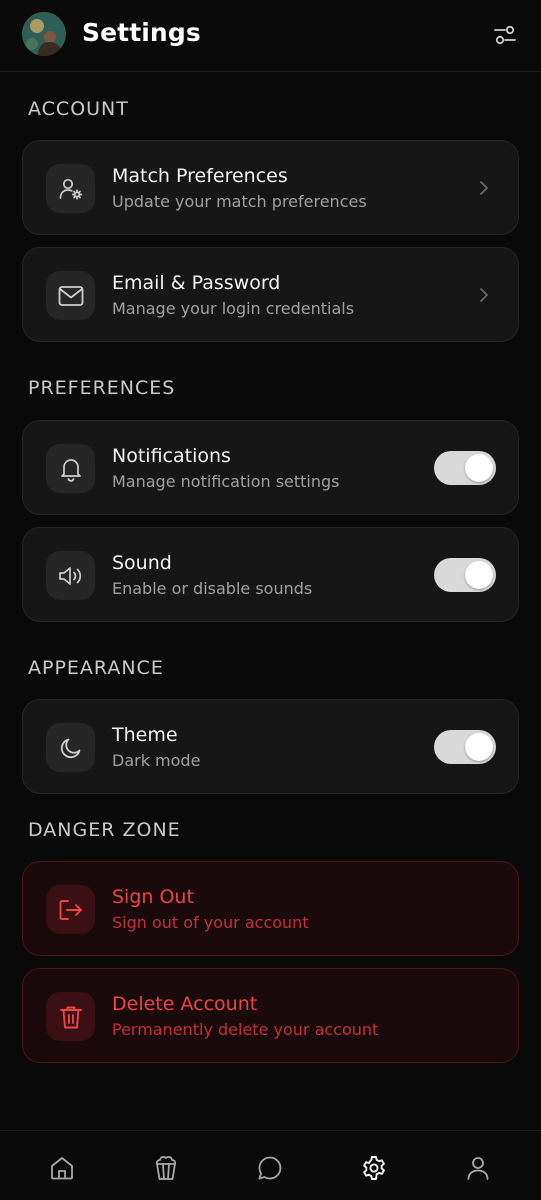 The height and width of the screenshot is (1200, 541). Describe the element at coordinates (226, 481) in the screenshot. I see `notifications-subtitle: Manage notification settings` at that location.